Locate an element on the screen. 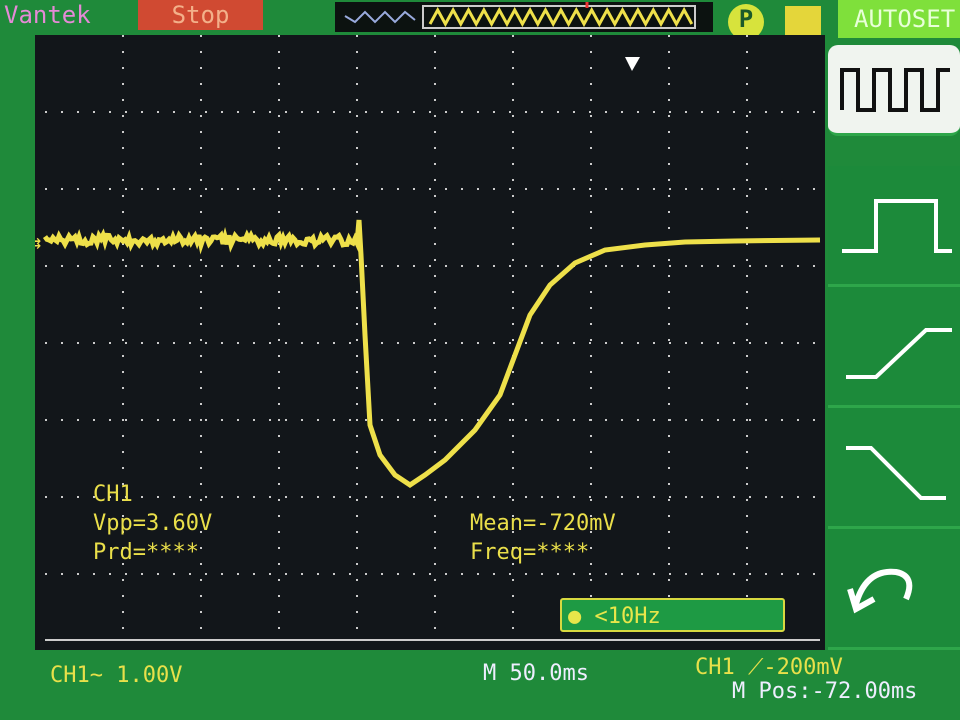 This screenshot has width=960, height=720. frequency-value: <10Hz is located at coordinates (628, 616).